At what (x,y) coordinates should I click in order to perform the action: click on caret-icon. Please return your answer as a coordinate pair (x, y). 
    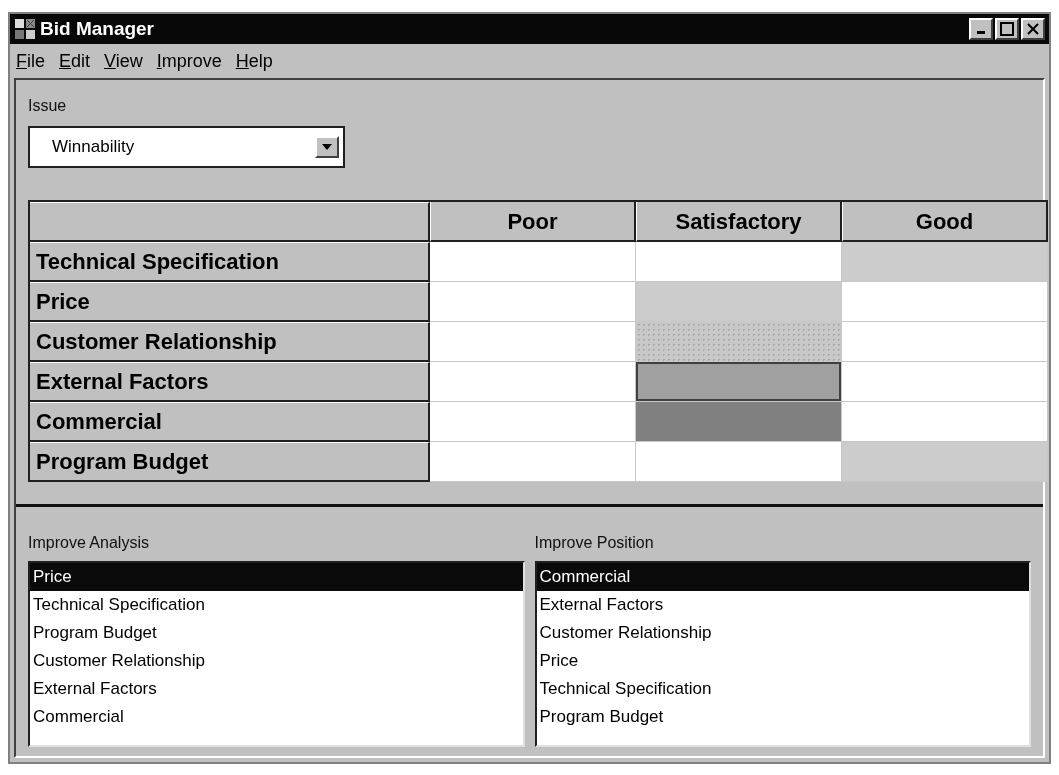
    Looking at the image, I should click on (327, 147).